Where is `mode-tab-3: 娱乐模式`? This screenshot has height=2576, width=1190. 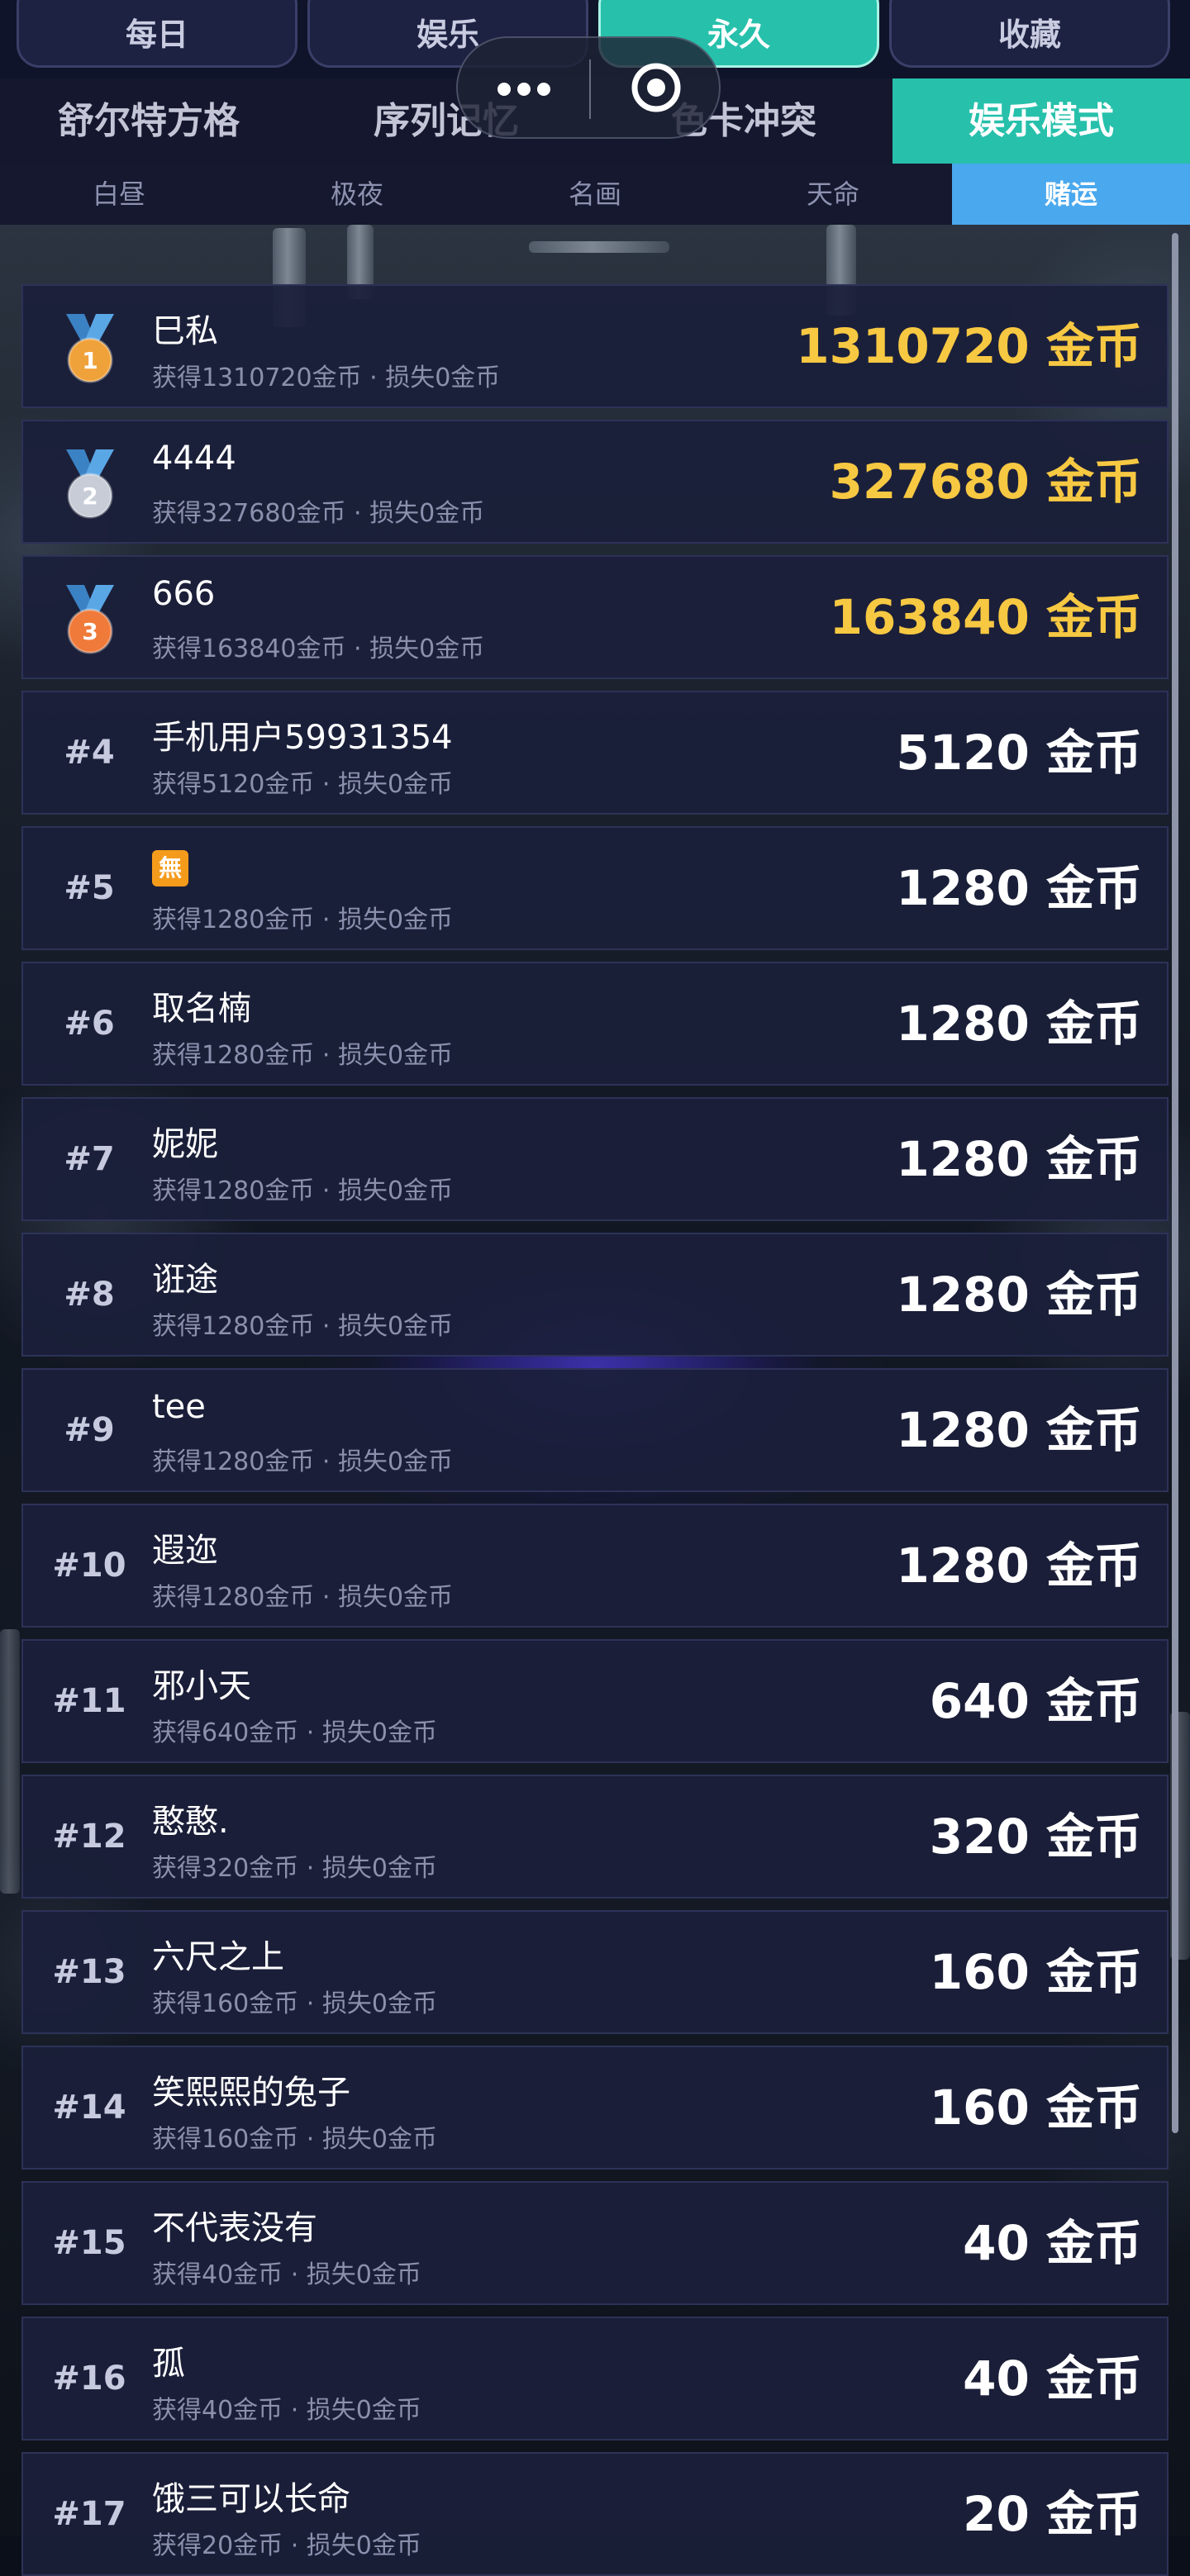 mode-tab-3: 娱乐模式 is located at coordinates (1041, 121).